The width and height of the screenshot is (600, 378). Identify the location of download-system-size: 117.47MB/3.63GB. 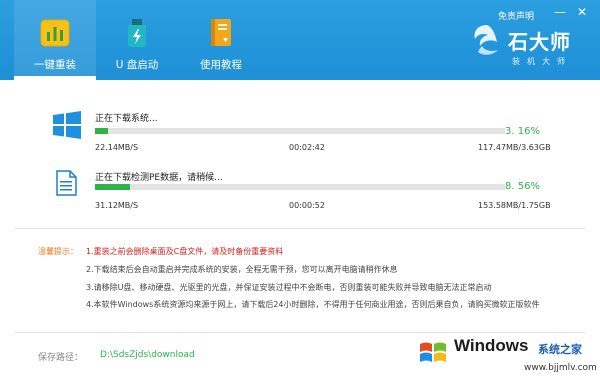
(514, 147).